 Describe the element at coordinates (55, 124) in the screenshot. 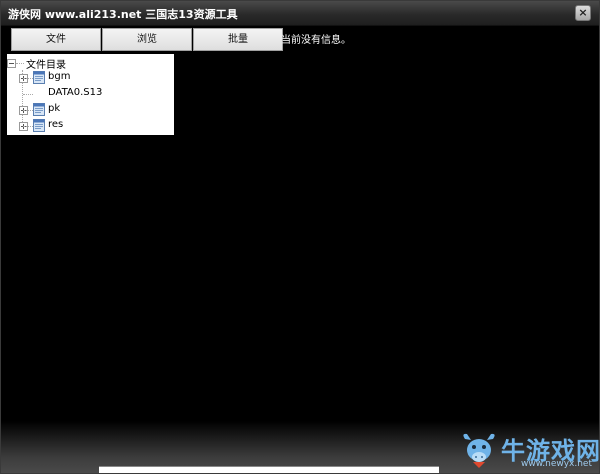

I see `tree-node-label: res` at that location.